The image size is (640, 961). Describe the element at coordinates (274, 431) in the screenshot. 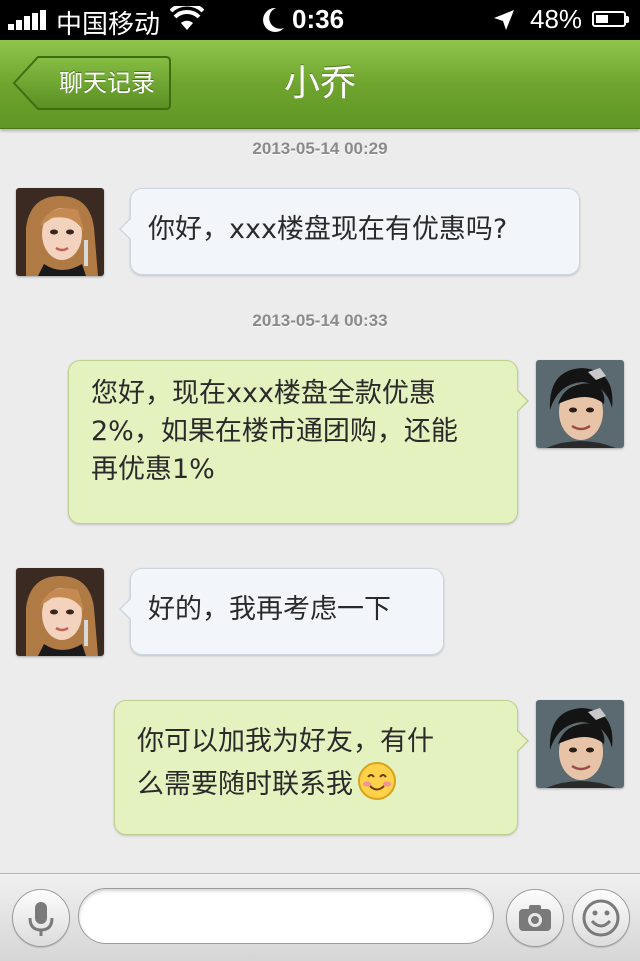

I see `message-text-line: 2%，如果在楼市通团购，还能` at that location.